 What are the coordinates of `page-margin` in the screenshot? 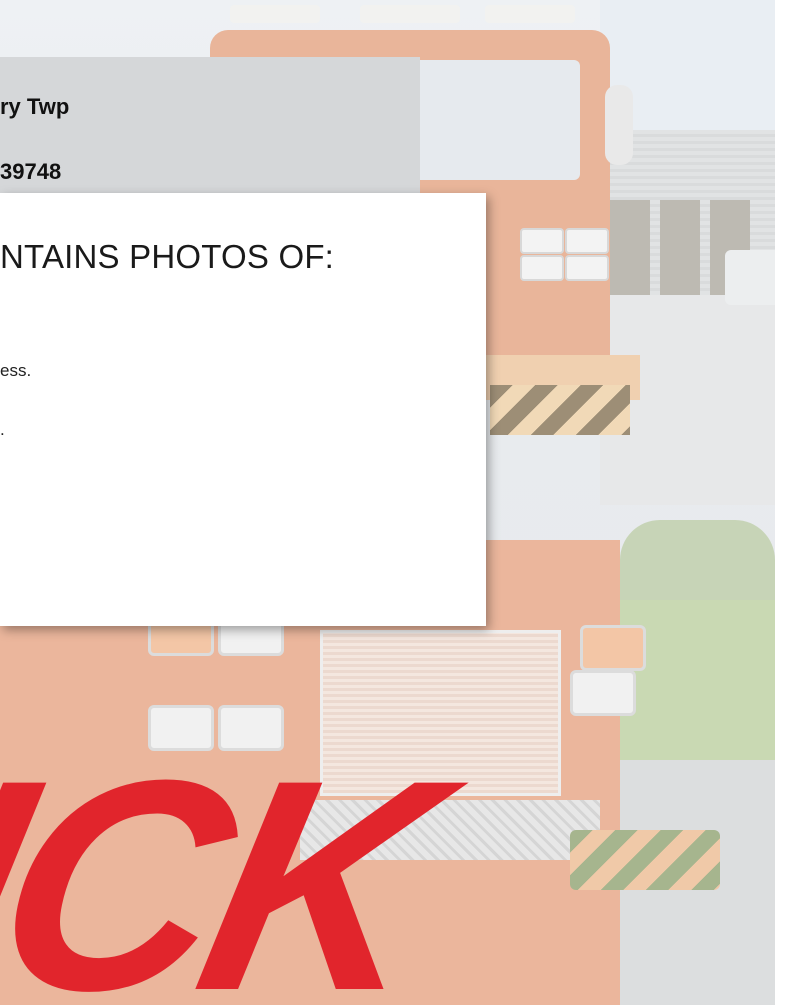 It's located at (781, 502).